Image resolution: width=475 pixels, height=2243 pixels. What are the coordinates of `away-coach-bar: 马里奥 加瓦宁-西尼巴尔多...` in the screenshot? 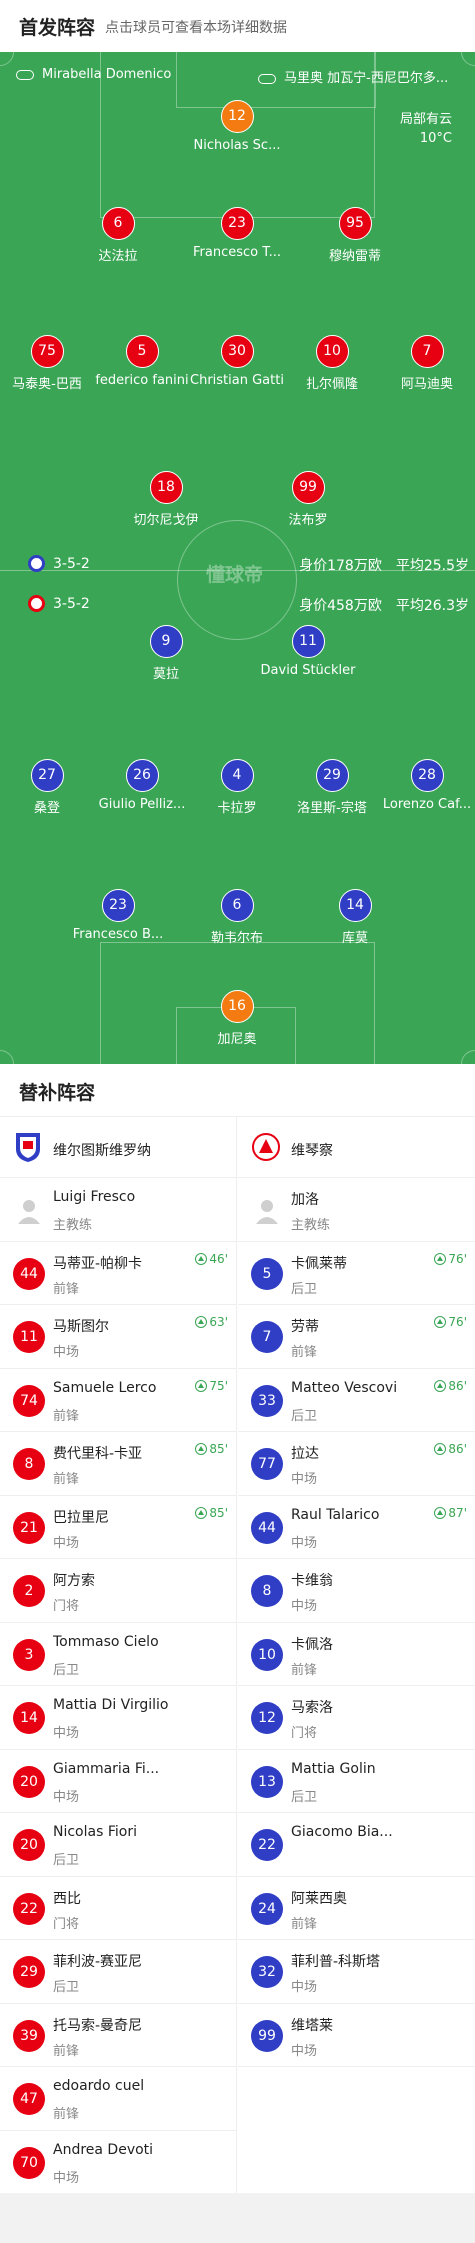 It's located at (353, 76).